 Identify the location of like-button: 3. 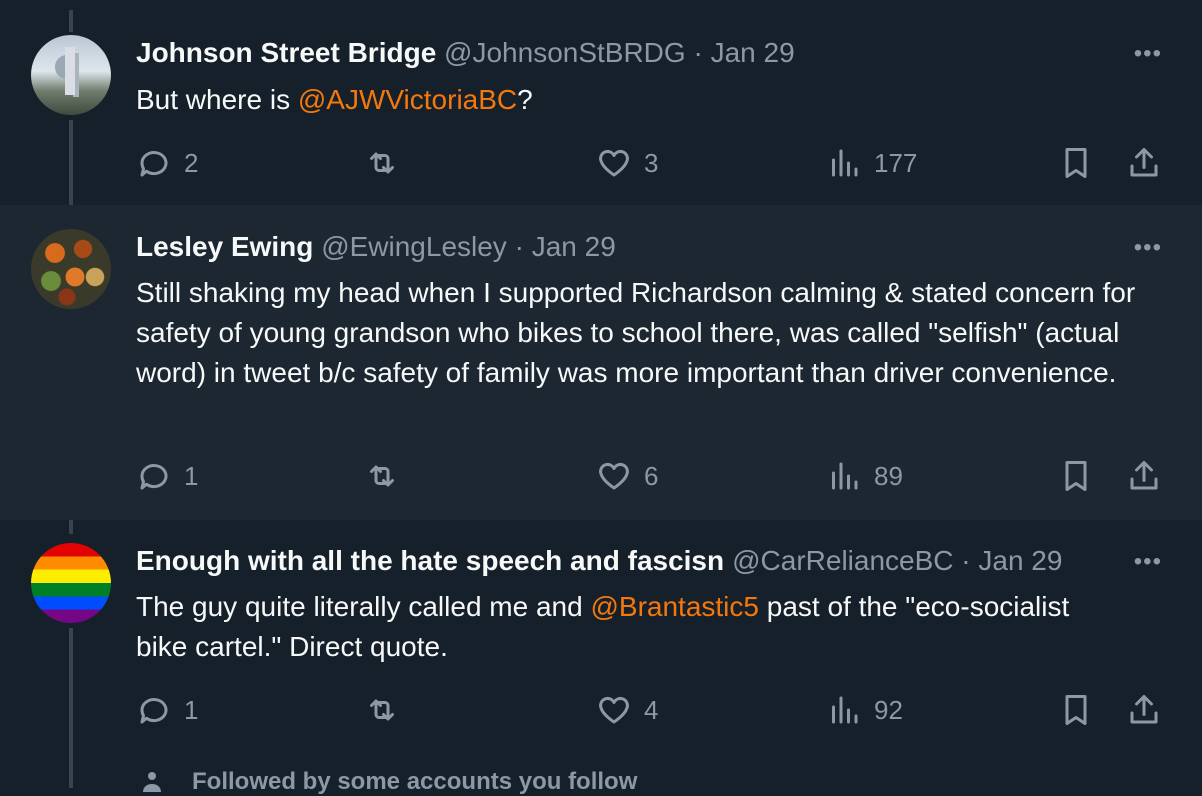
(627, 163).